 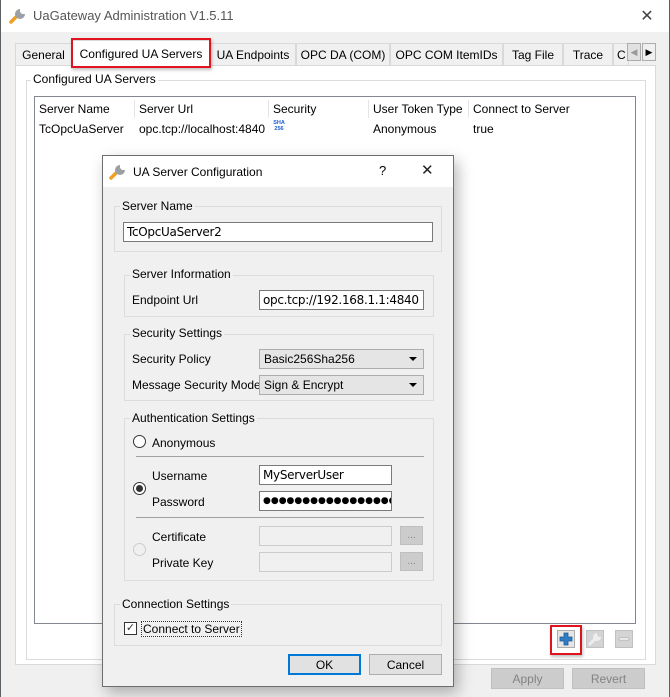 I want to click on message-security-mode-label: Message Security Mode, so click(x=196, y=385).